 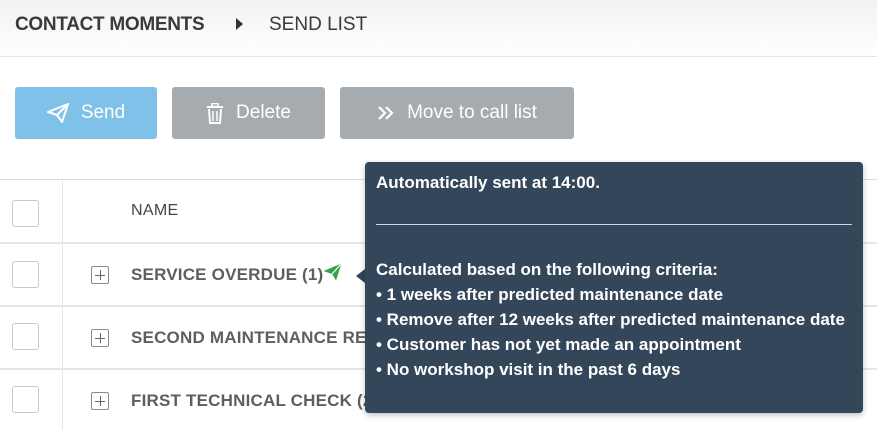 What do you see at coordinates (25, 213) in the screenshot?
I see `select-all-checkbox` at bounding box center [25, 213].